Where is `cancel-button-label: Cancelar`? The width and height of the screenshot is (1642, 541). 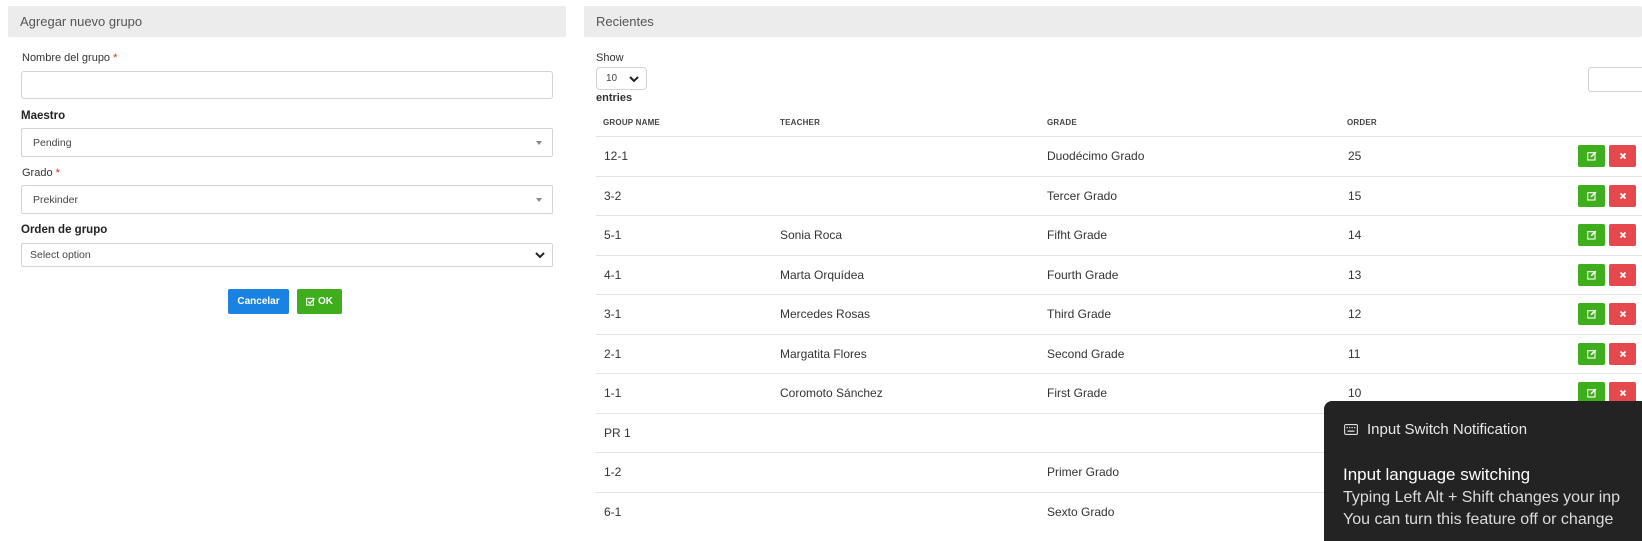
cancel-button-label: Cancelar is located at coordinates (258, 301).